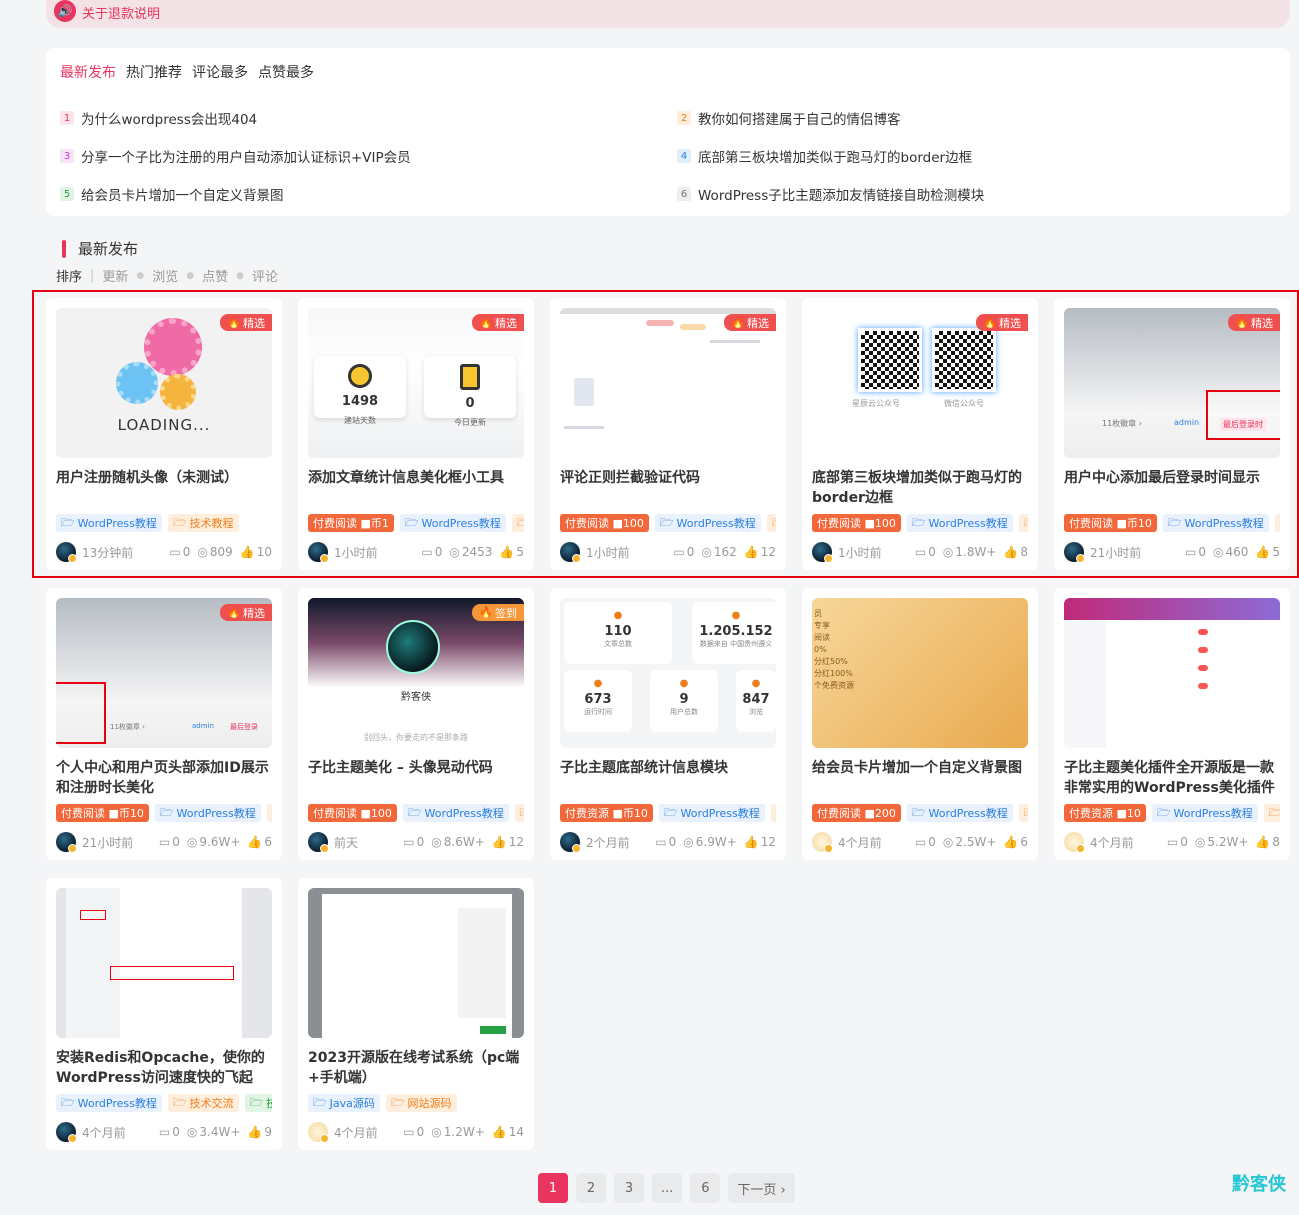  Describe the element at coordinates (835, 156) in the screenshot. I see `post-link: 底部第三板块增加类似于跑马灯的border边框` at that location.